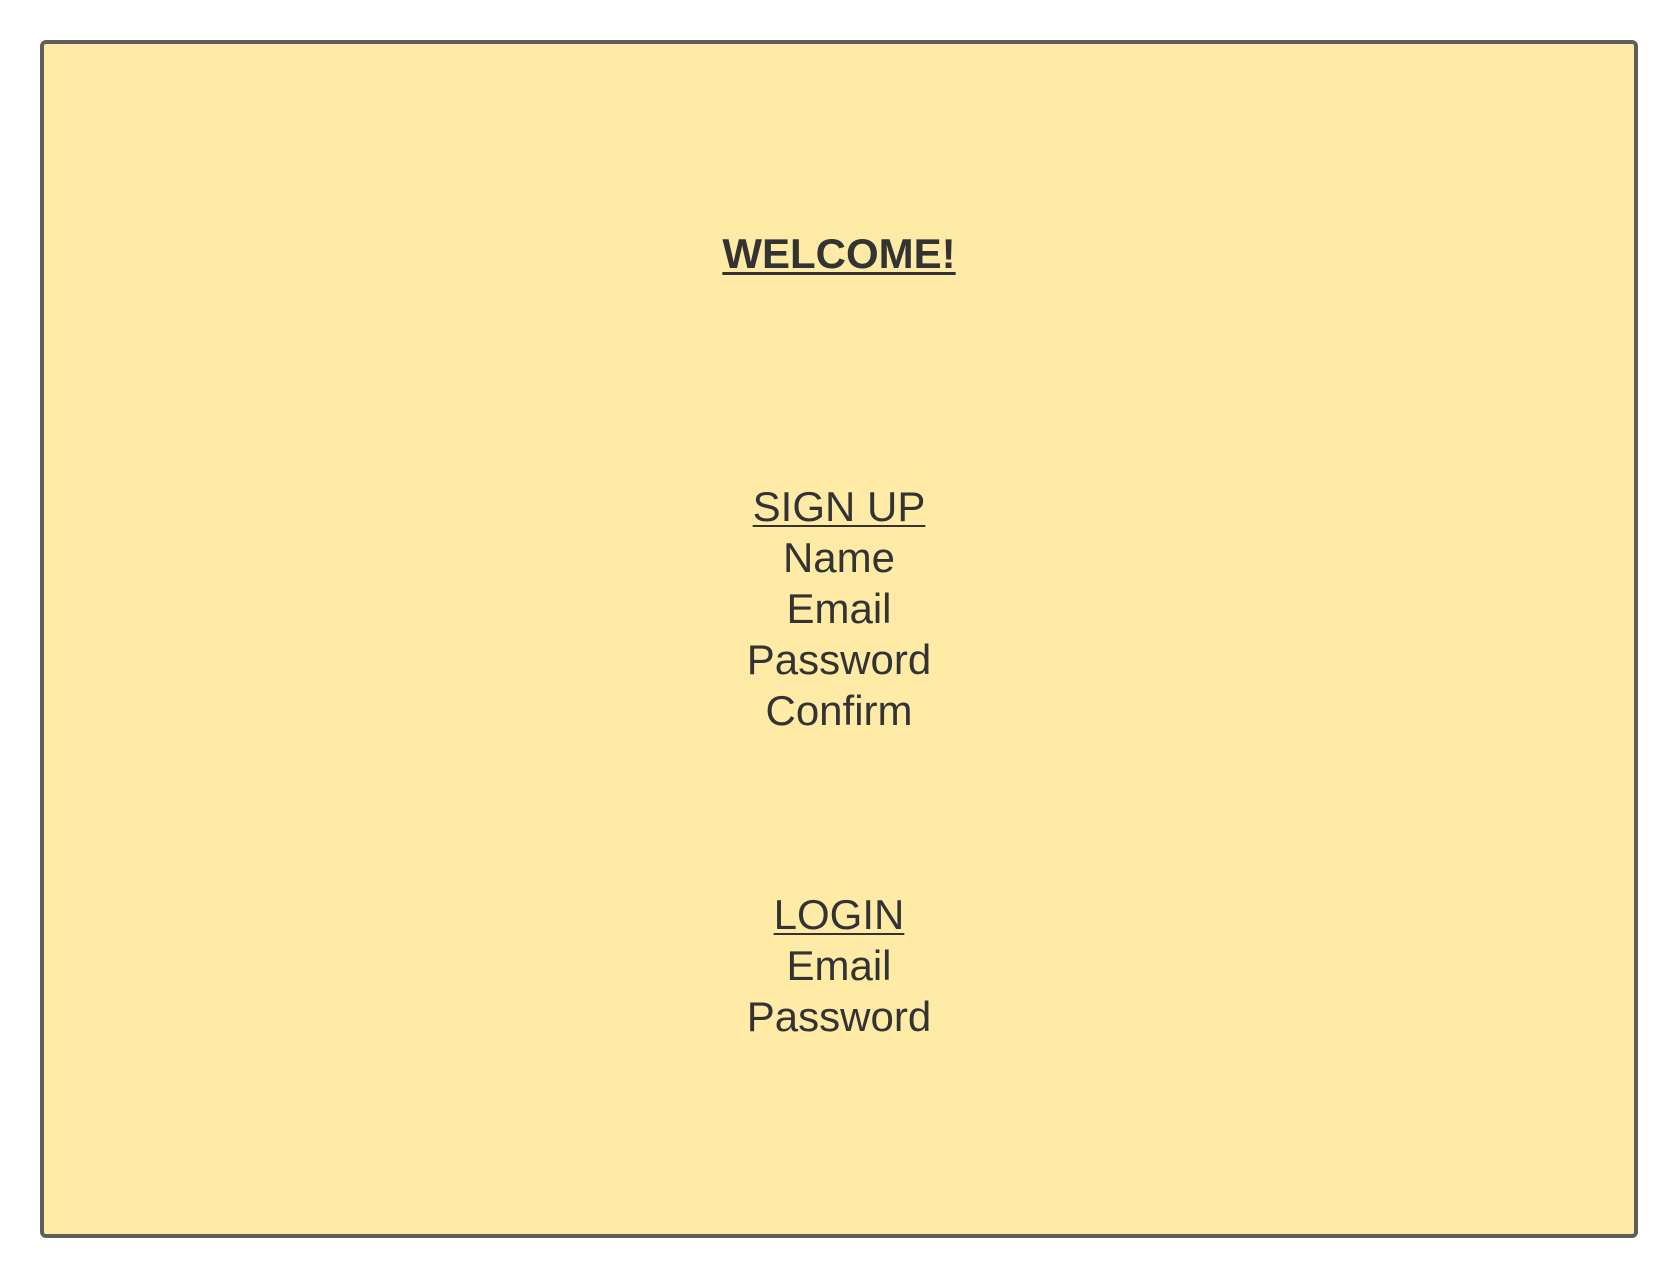 Image resolution: width=1680 pixels, height=1280 pixels. What do you see at coordinates (839, 966) in the screenshot?
I see `login-email-field: Email` at bounding box center [839, 966].